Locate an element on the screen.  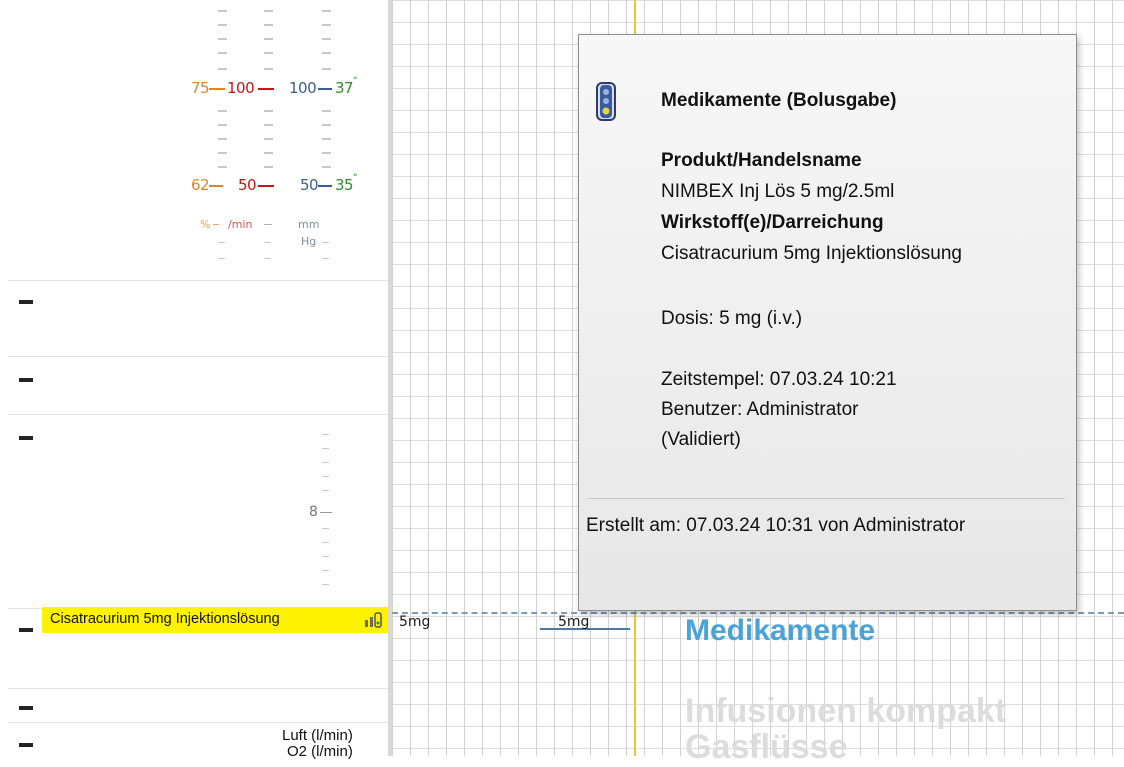
heart-rate-top-value: 100 is located at coordinates (241, 88).